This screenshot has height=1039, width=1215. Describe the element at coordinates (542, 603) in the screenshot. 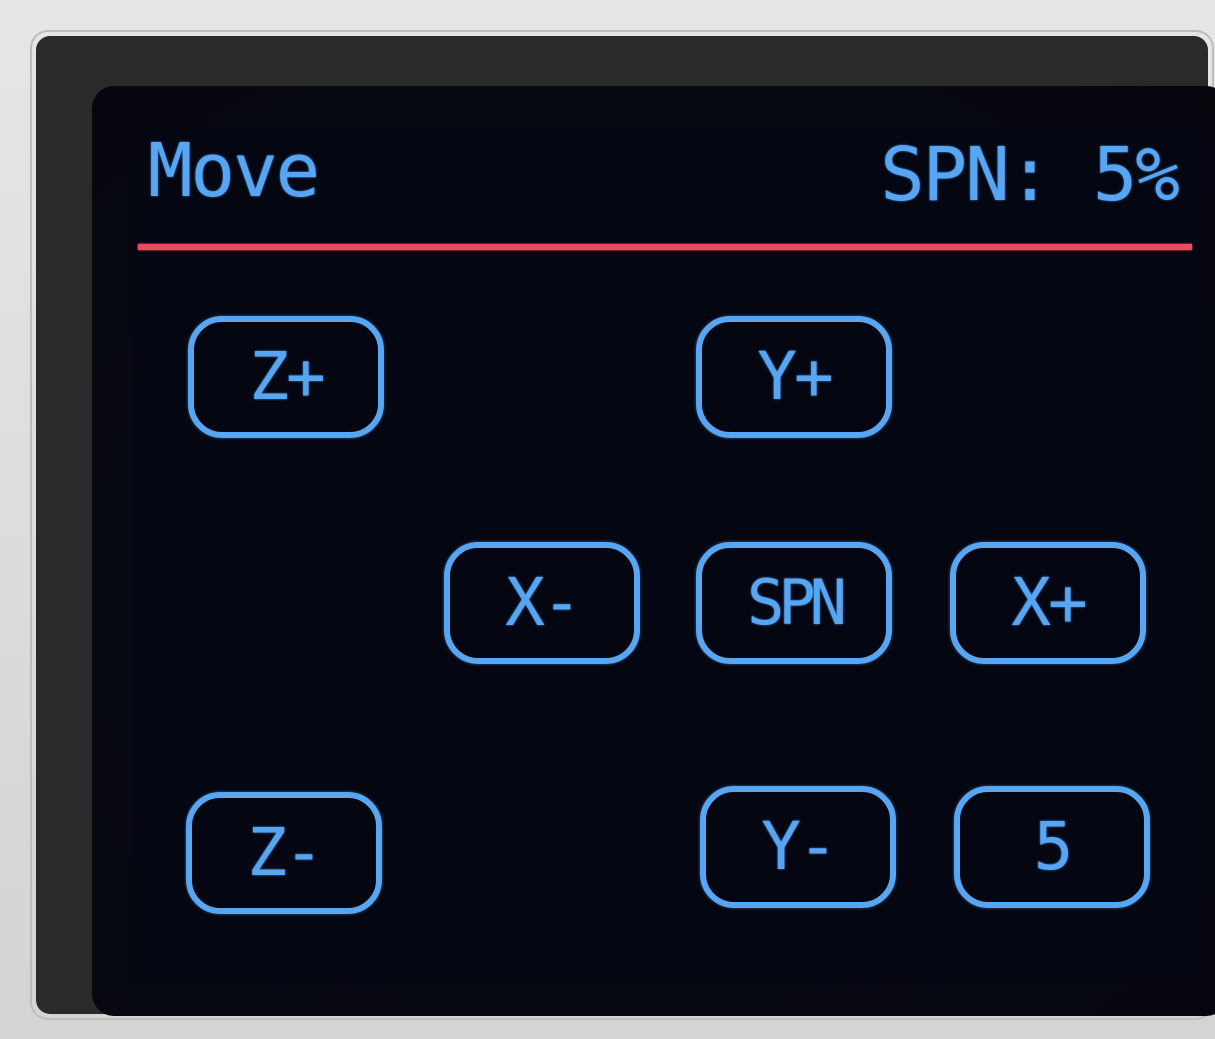

I see `x-minus-button: X-` at that location.